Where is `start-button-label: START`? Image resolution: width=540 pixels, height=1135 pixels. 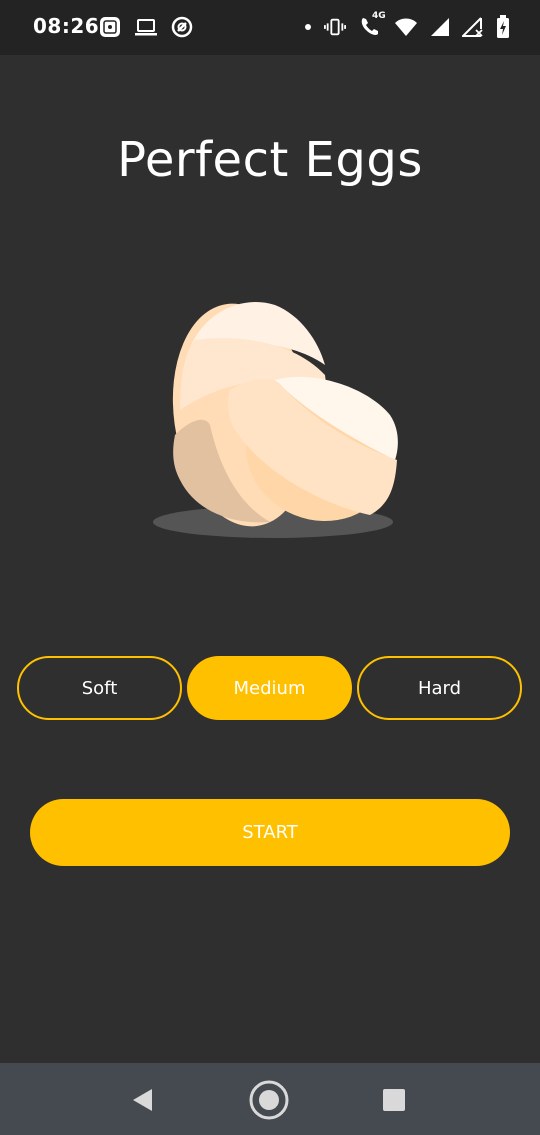
start-button-label: START is located at coordinates (270, 832).